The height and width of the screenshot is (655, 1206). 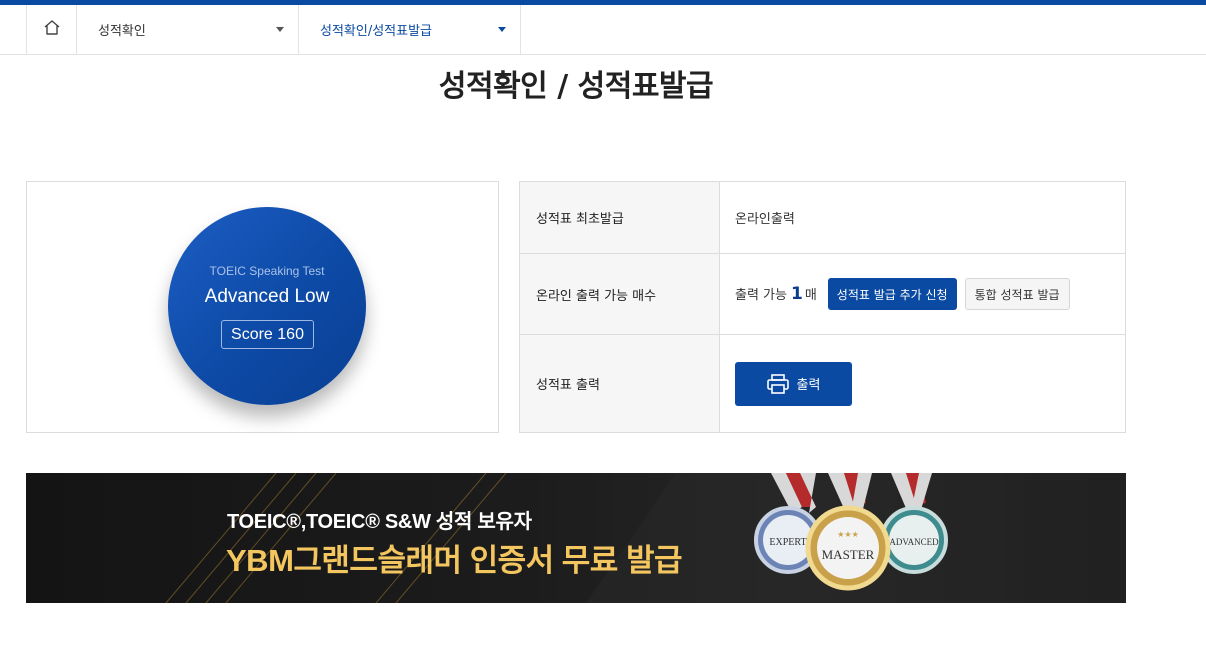 I want to click on row-label: 성적표 최초발급, so click(x=620, y=217).